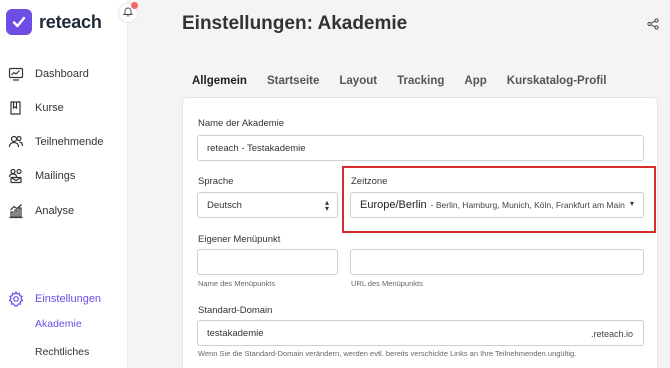 The height and width of the screenshot is (368, 670). I want to click on sidebar-subitem-akademie: Akademie, so click(58, 324).